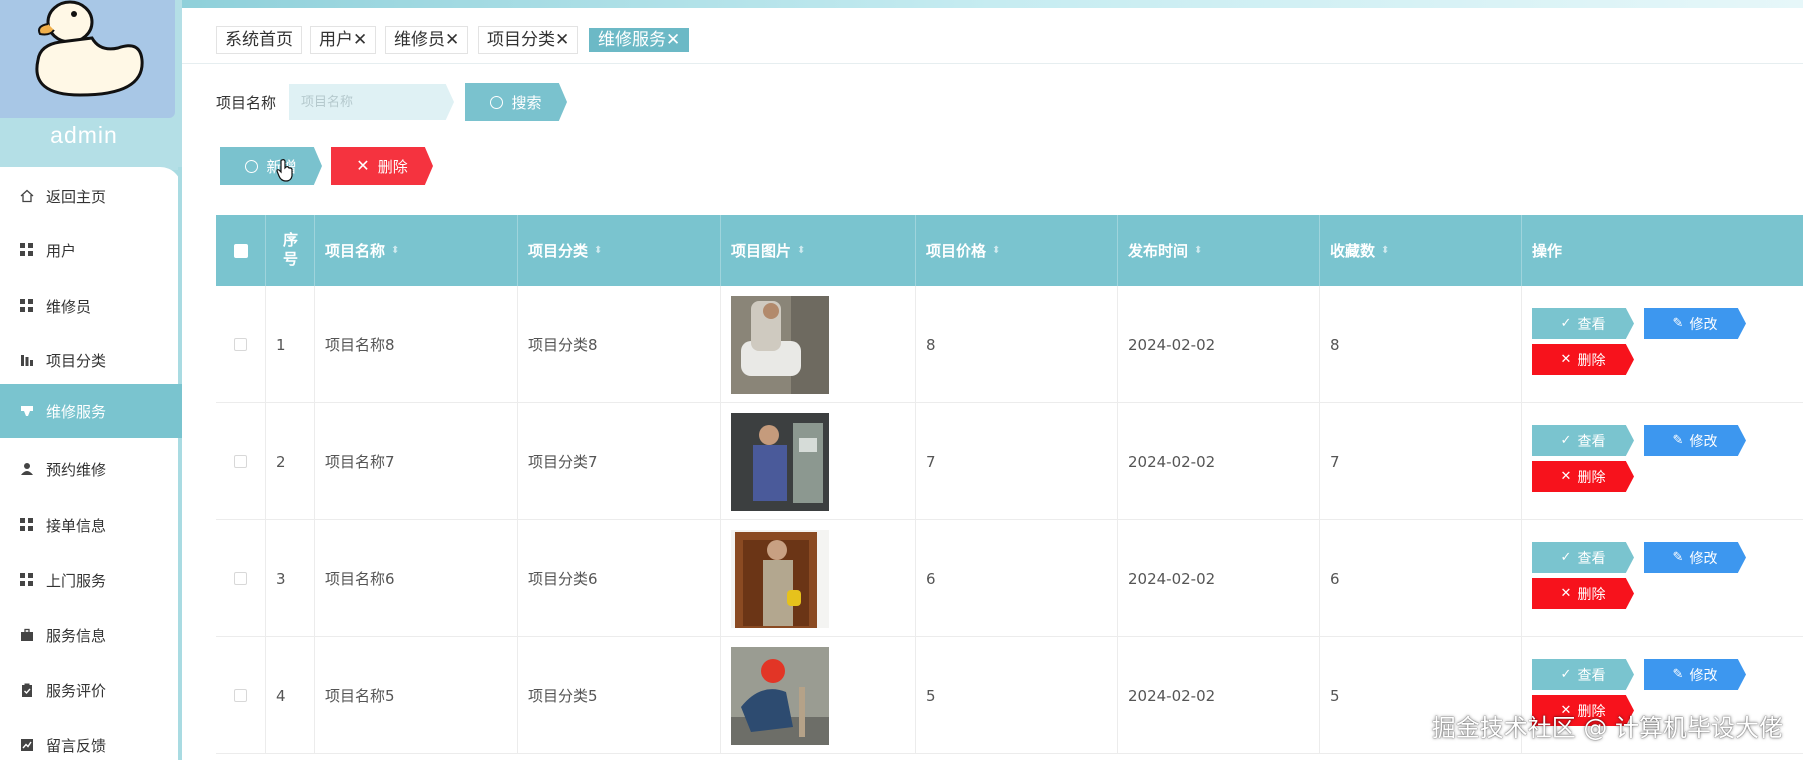 The image size is (1803, 760). I want to click on cell-name: 项目名称7, so click(416, 461).